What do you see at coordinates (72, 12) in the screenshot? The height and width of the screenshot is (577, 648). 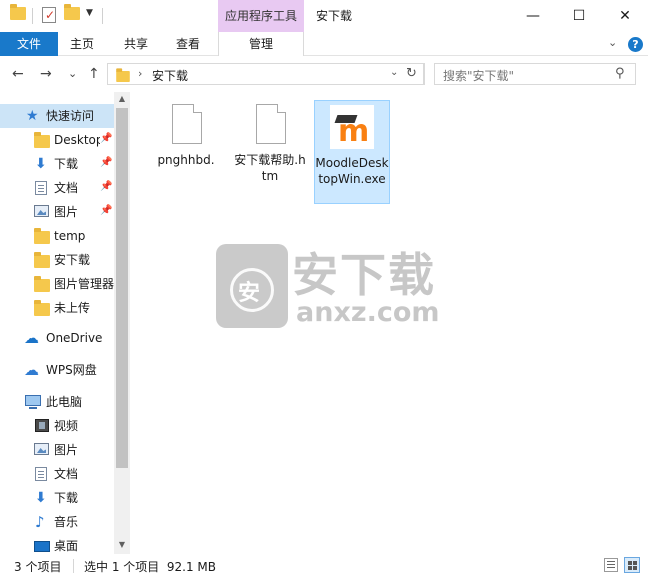 I see `new-folder-icon` at bounding box center [72, 12].